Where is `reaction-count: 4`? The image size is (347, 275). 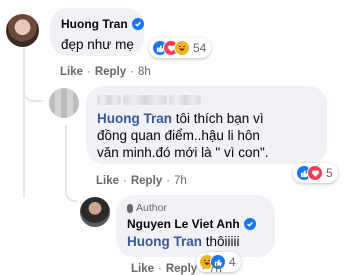 reaction-count: 4 is located at coordinates (232, 262).